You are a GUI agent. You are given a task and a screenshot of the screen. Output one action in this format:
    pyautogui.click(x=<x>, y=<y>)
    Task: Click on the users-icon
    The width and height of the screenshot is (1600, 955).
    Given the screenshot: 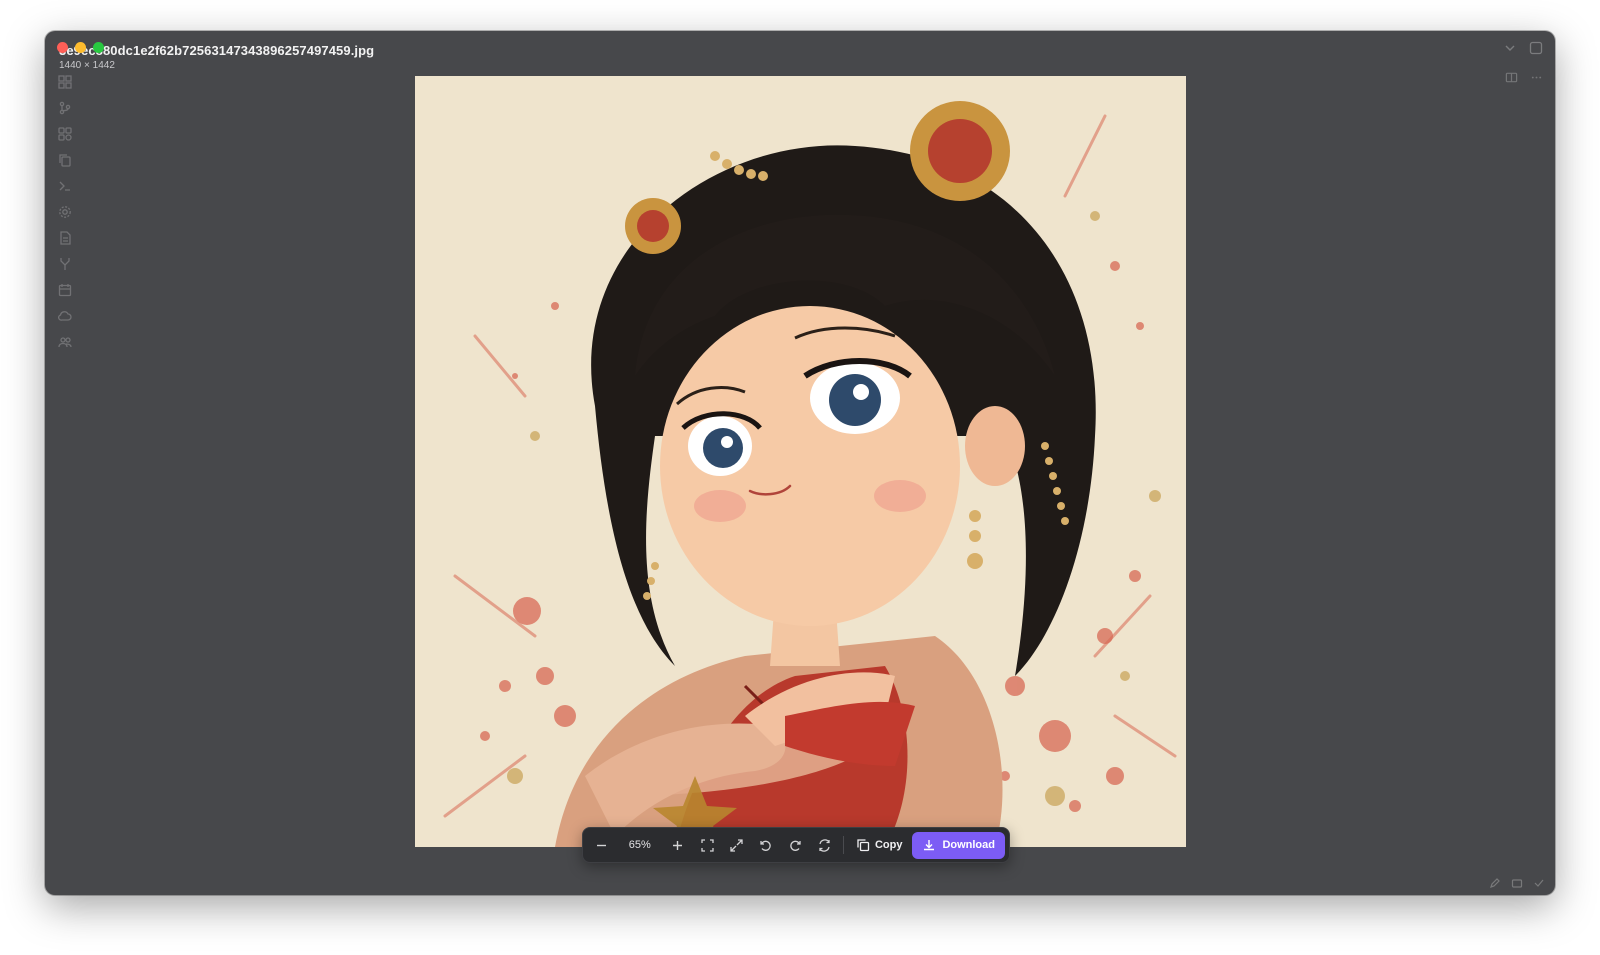 What is the action you would take?
    pyautogui.click(x=65, y=342)
    